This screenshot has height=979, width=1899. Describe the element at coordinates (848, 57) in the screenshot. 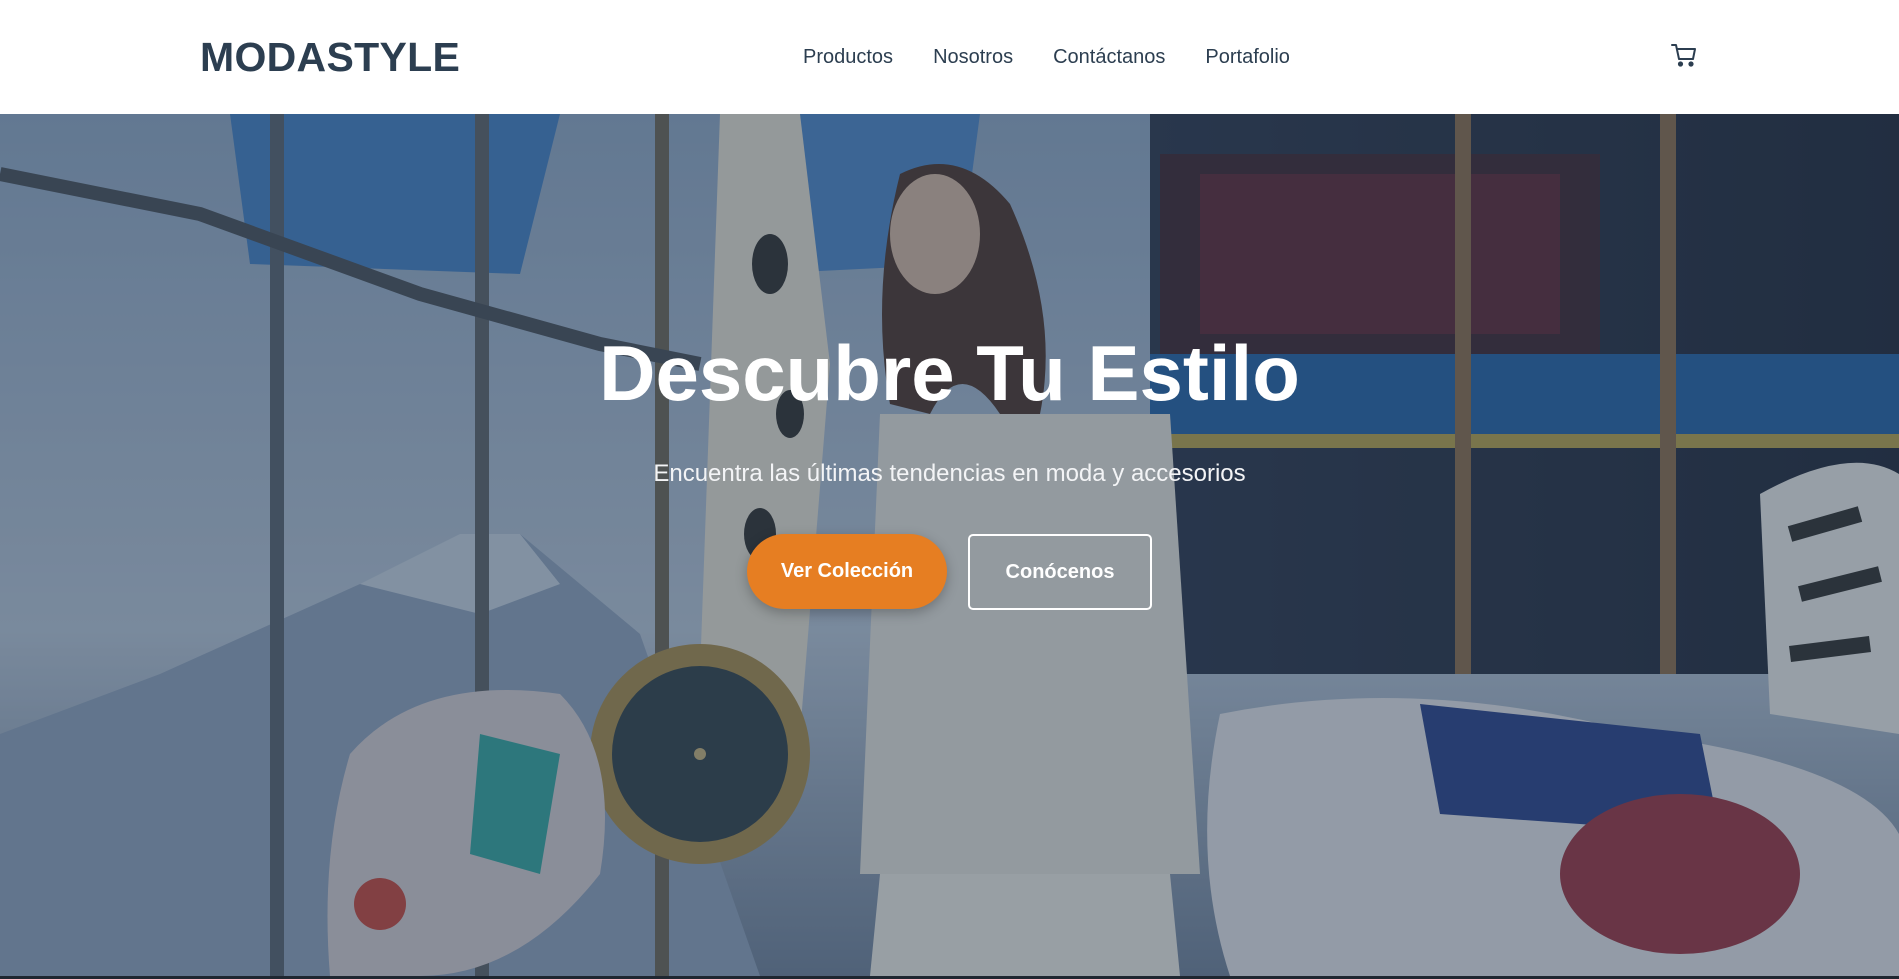

I see `nav-item-productos: Productos` at that location.